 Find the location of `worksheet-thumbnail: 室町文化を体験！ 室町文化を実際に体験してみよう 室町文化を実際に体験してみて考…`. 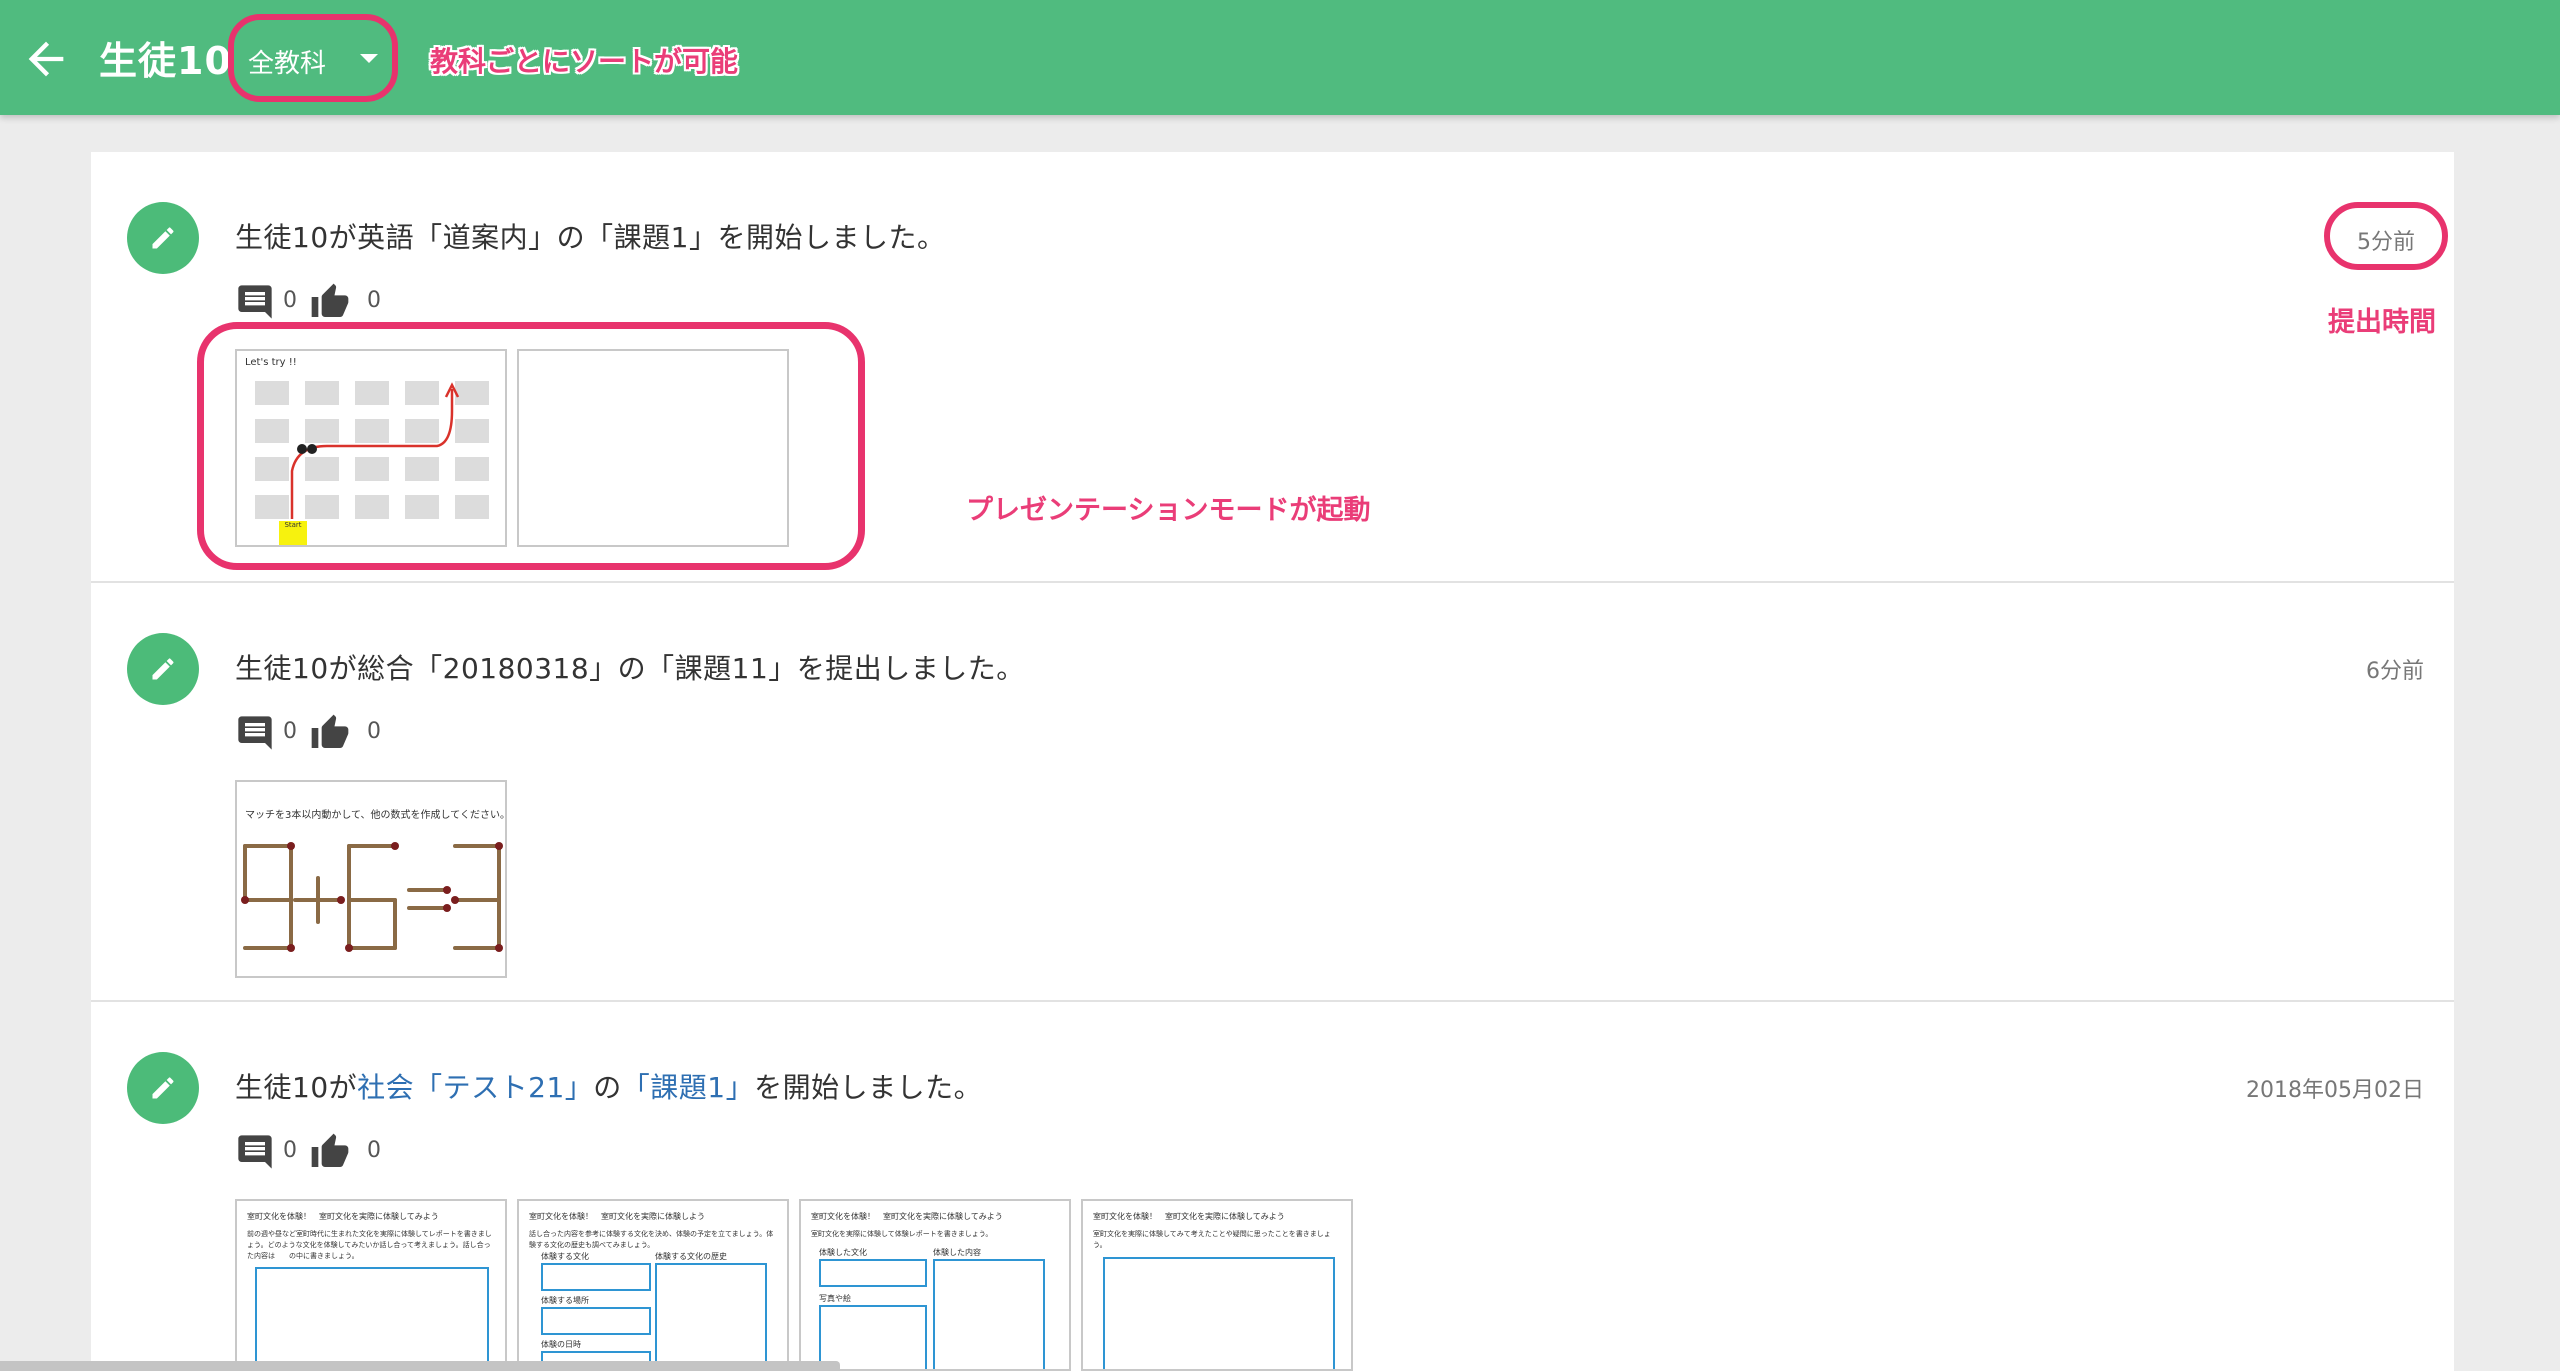

worksheet-thumbnail: 室町文化を体験！ 室町文化を実際に体験してみよう 室町文化を実際に体験してみて考… is located at coordinates (1217, 1285).